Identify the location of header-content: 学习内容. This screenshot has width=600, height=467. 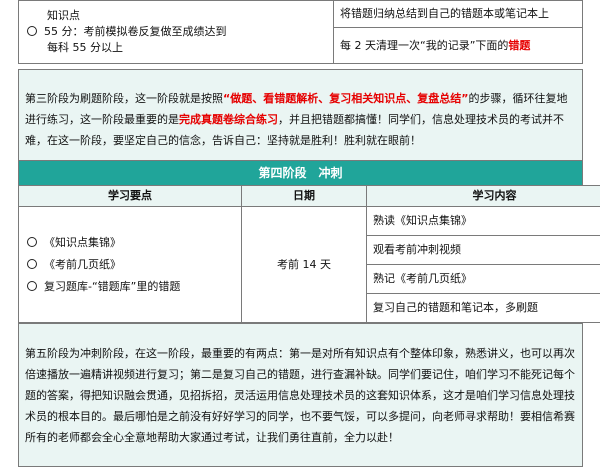
(483, 196).